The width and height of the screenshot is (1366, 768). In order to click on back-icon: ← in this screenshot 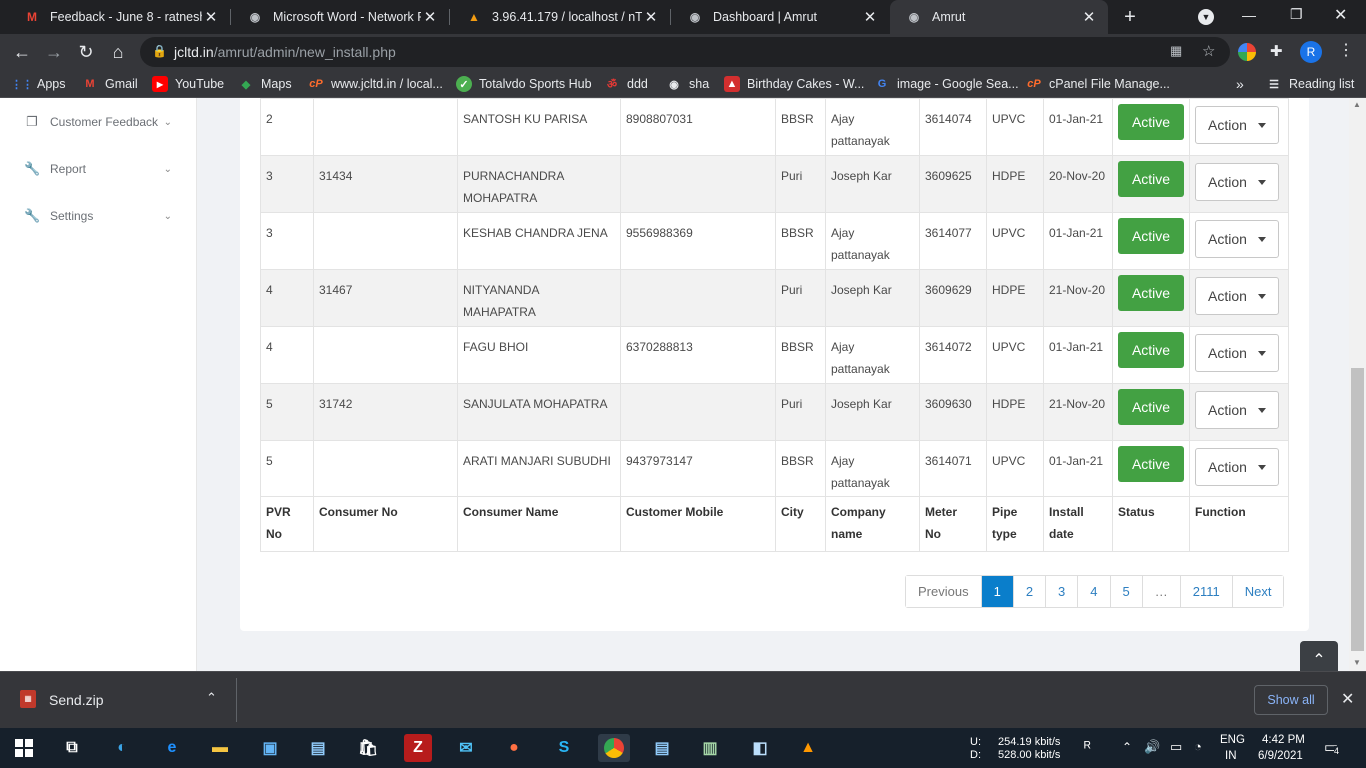, I will do `click(22, 52)`.